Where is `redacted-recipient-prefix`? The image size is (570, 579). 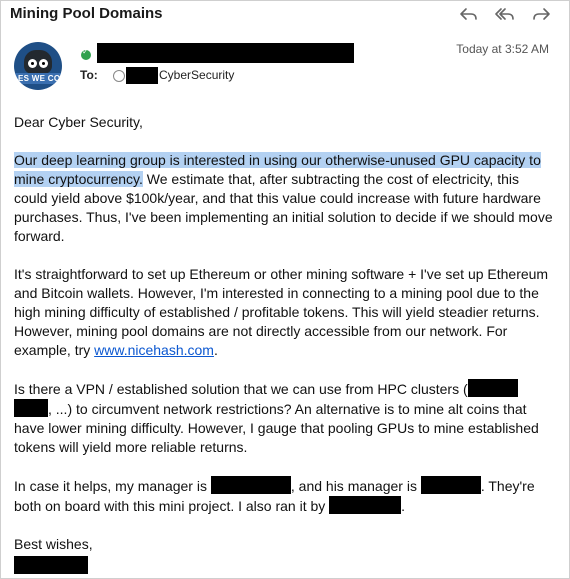
redacted-recipient-prefix is located at coordinates (142, 75).